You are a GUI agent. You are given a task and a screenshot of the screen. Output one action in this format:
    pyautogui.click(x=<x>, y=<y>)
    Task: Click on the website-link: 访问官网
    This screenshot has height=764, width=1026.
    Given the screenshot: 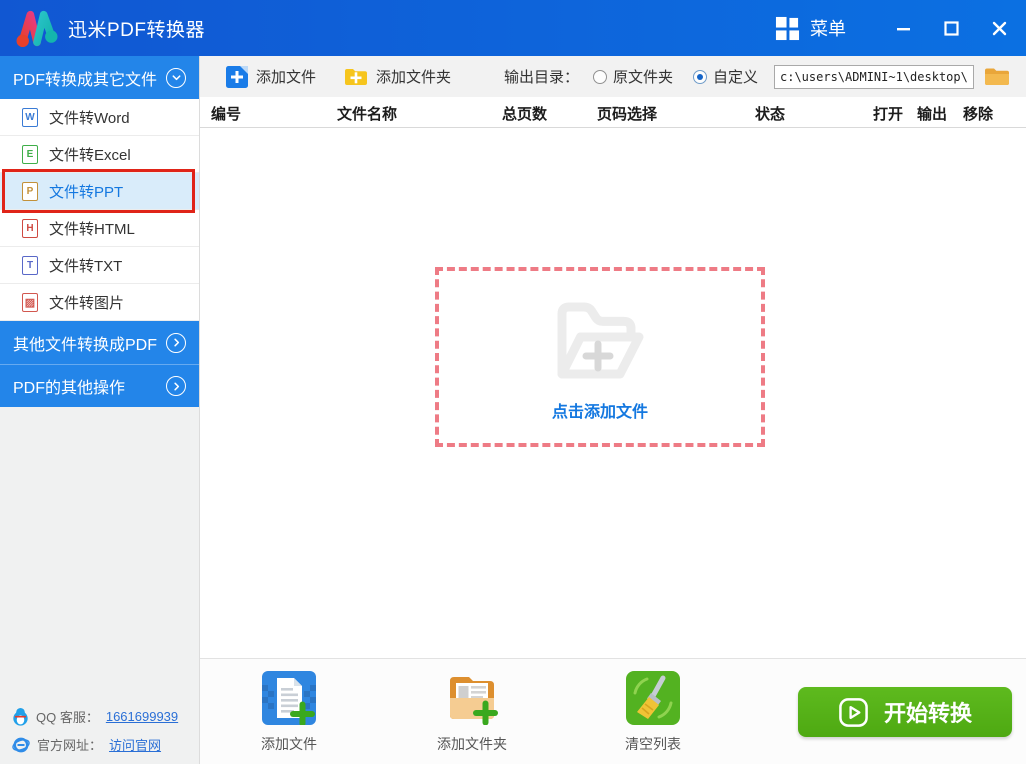 What is the action you would take?
    pyautogui.click(x=135, y=744)
    